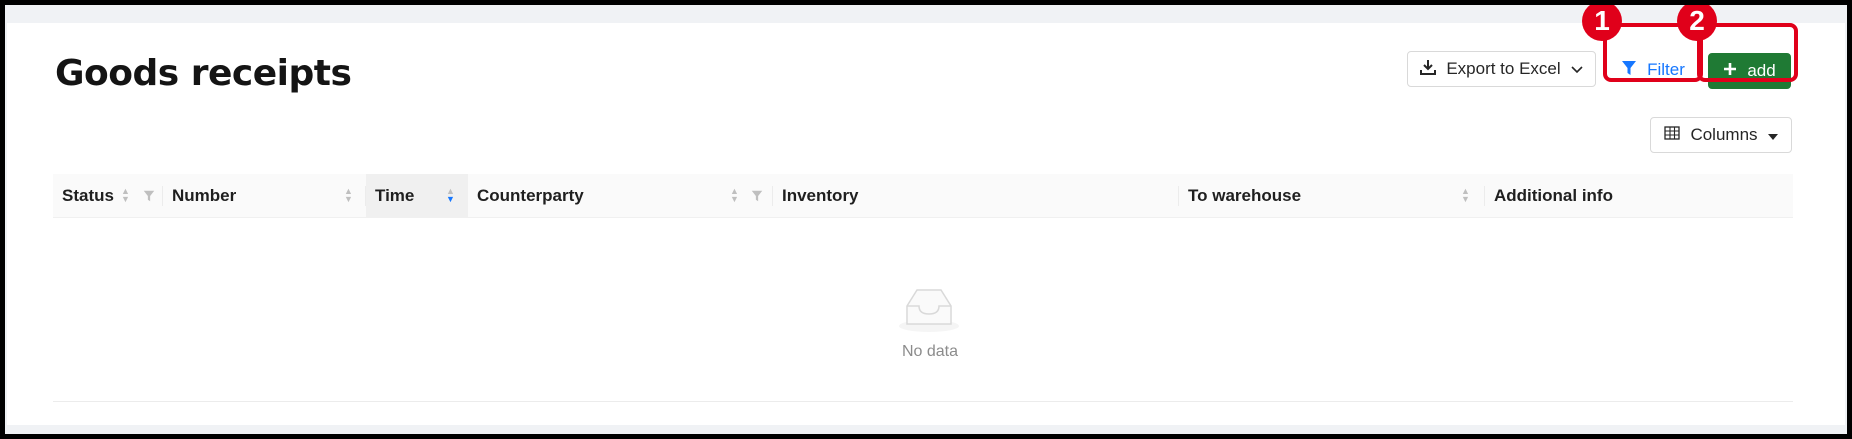 The image size is (1852, 439). I want to click on column-header-number: Number ▲ ▼, so click(264, 196).